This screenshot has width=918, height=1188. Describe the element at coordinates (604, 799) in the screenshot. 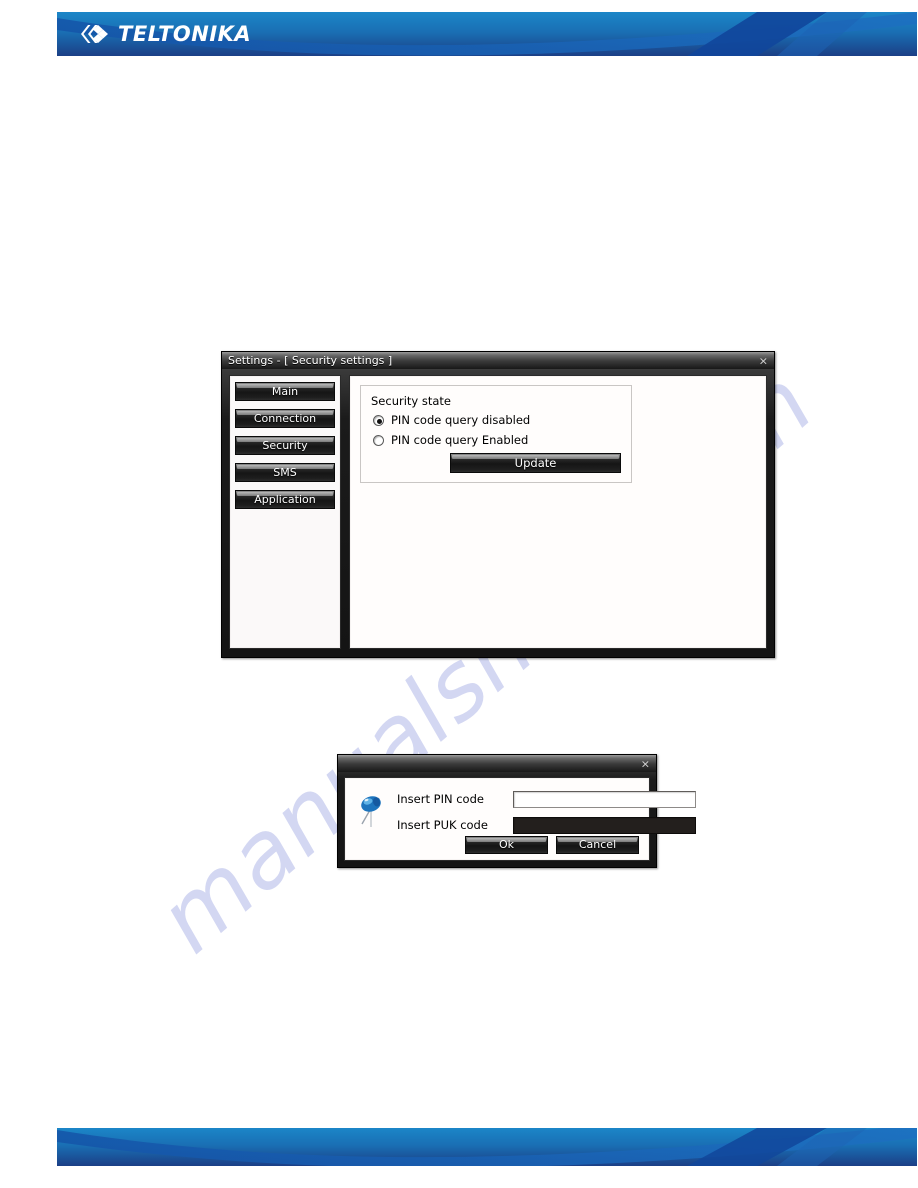

I see `pin-code-input` at that location.